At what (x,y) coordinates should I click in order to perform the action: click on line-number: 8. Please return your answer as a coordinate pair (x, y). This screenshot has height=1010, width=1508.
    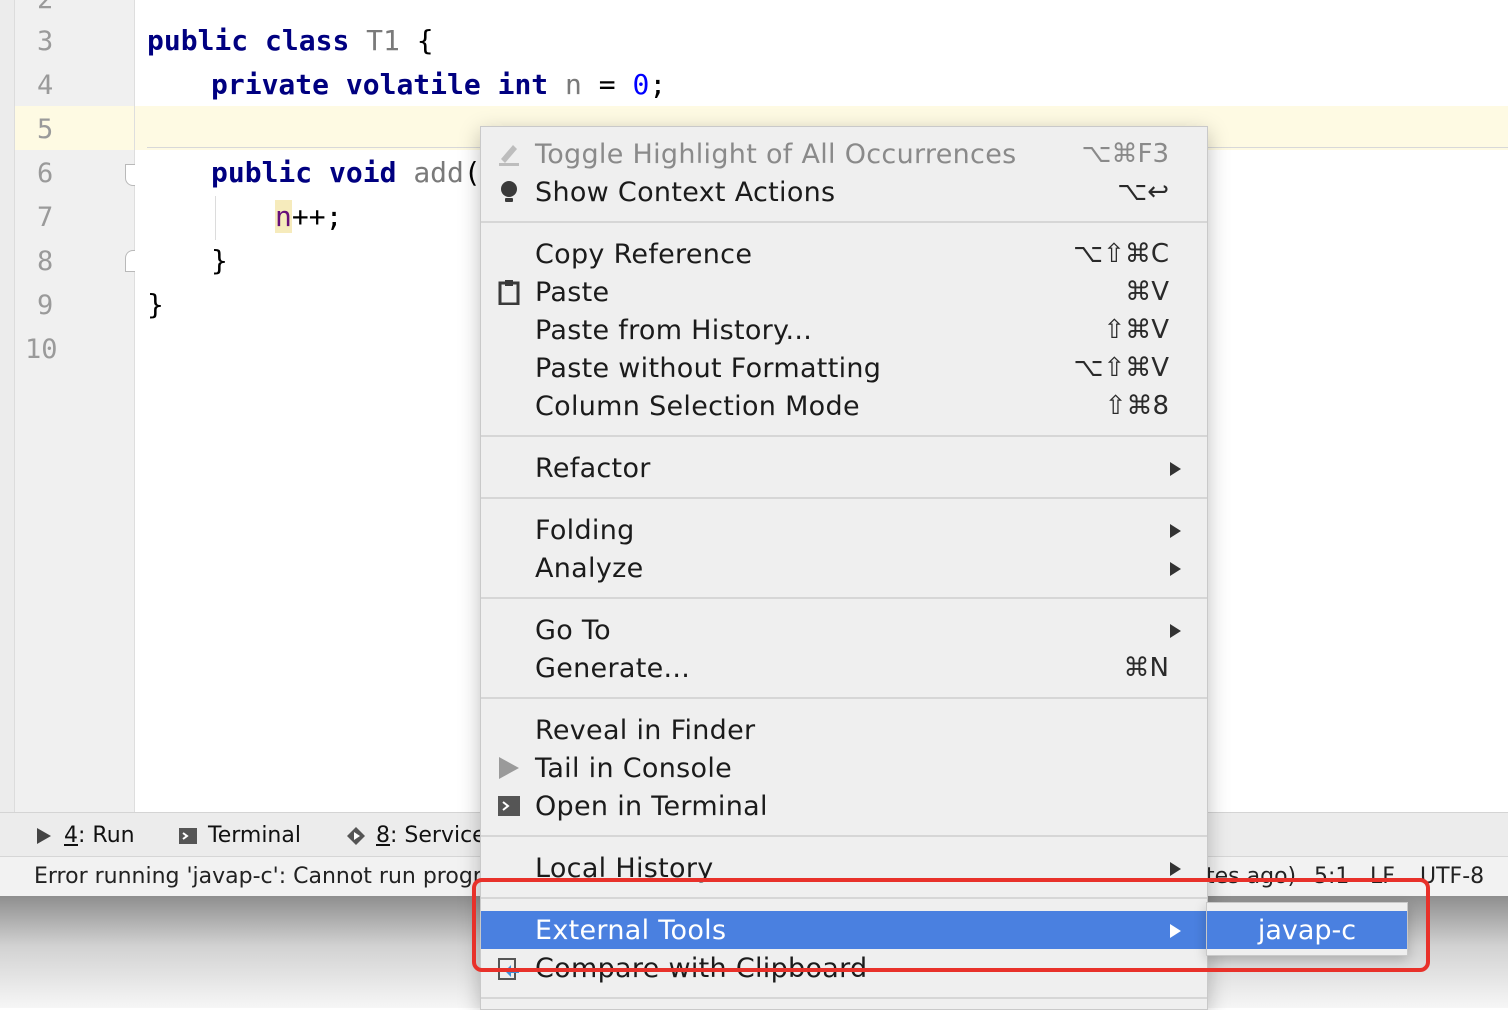
    Looking at the image, I should click on (45, 261).